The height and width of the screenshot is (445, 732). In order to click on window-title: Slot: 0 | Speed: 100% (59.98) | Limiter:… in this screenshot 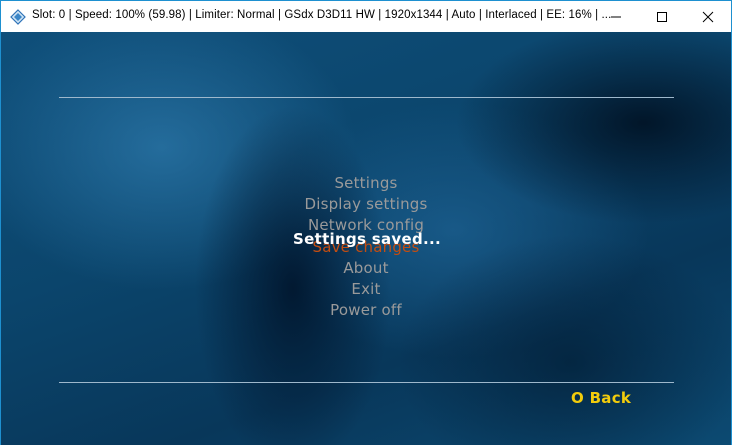, I will do `click(322, 15)`.